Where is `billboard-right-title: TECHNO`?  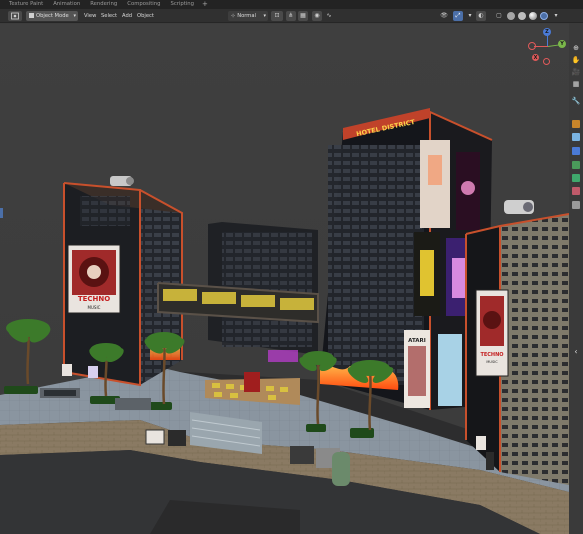
billboard-right-title: TECHNO is located at coordinates (491, 355).